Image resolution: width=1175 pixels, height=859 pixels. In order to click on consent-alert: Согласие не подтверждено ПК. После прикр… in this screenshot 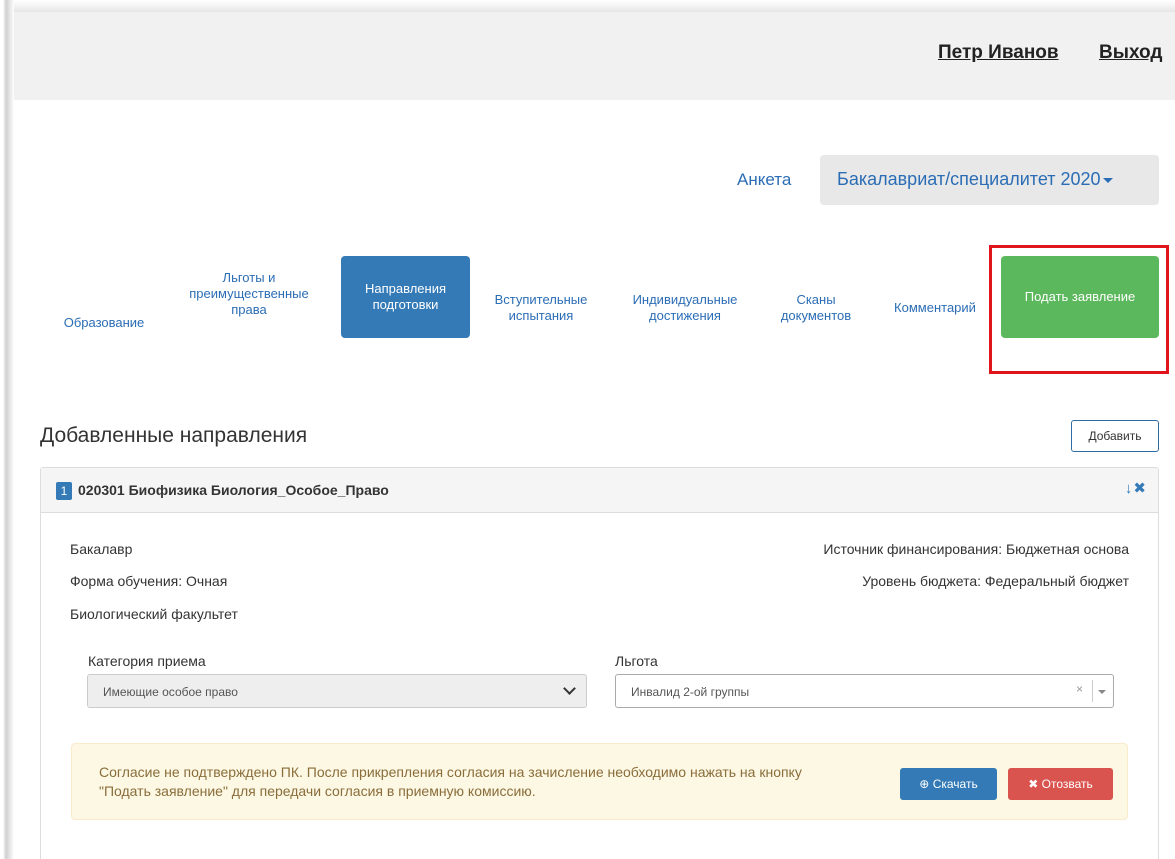, I will do `click(599, 781)`.